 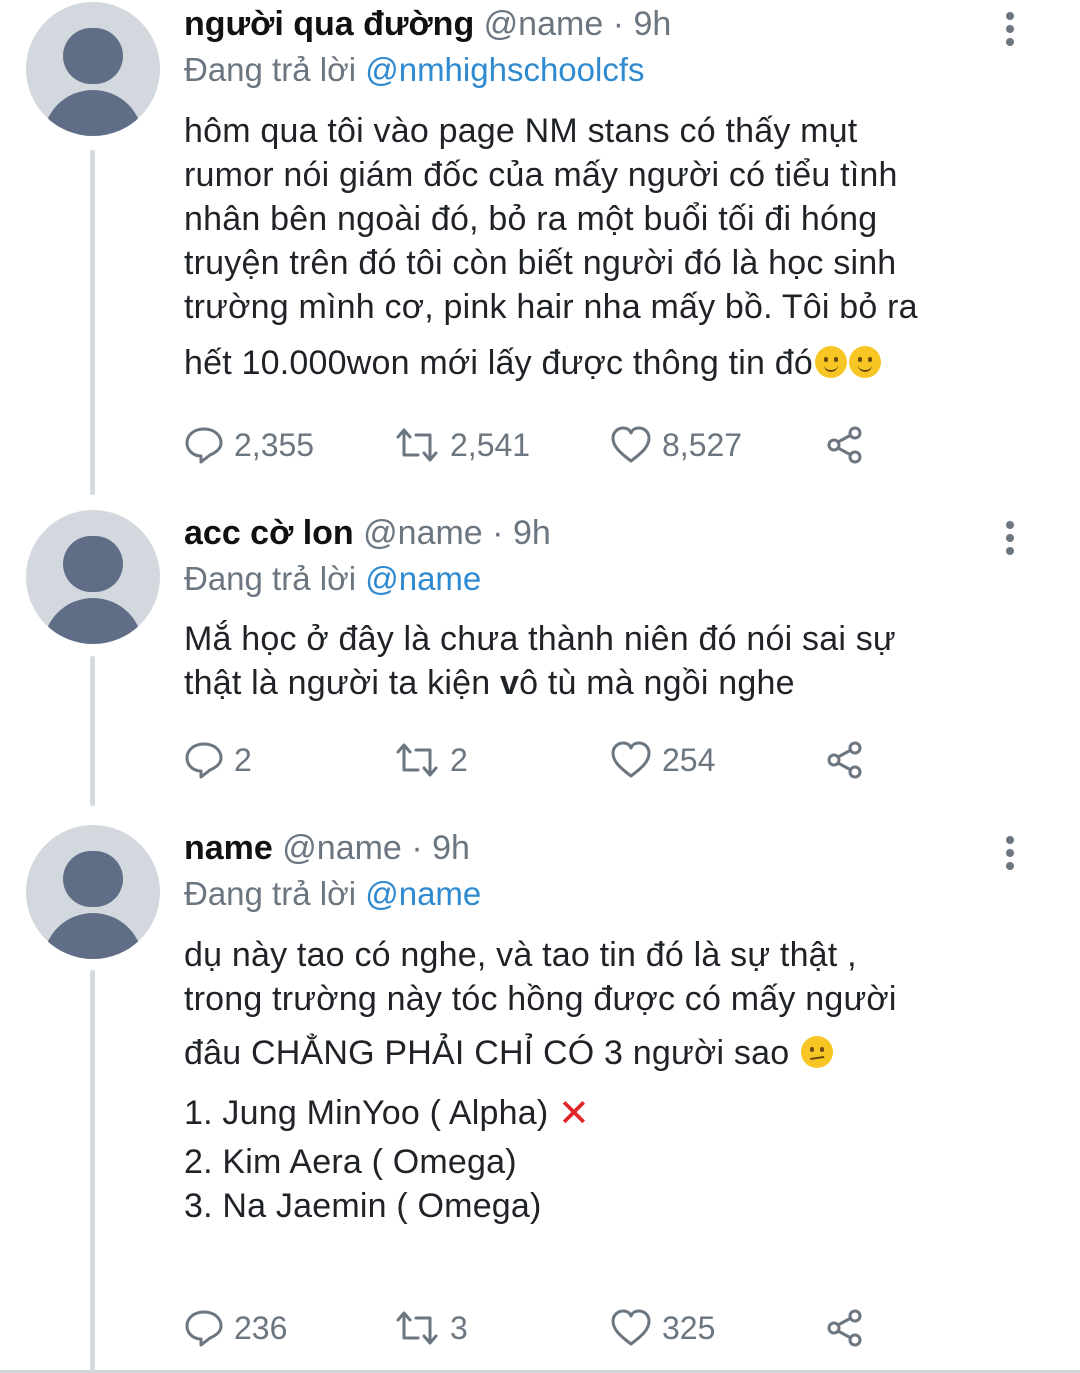 I want to click on tweet-header: name @name · 9h, so click(x=327, y=848).